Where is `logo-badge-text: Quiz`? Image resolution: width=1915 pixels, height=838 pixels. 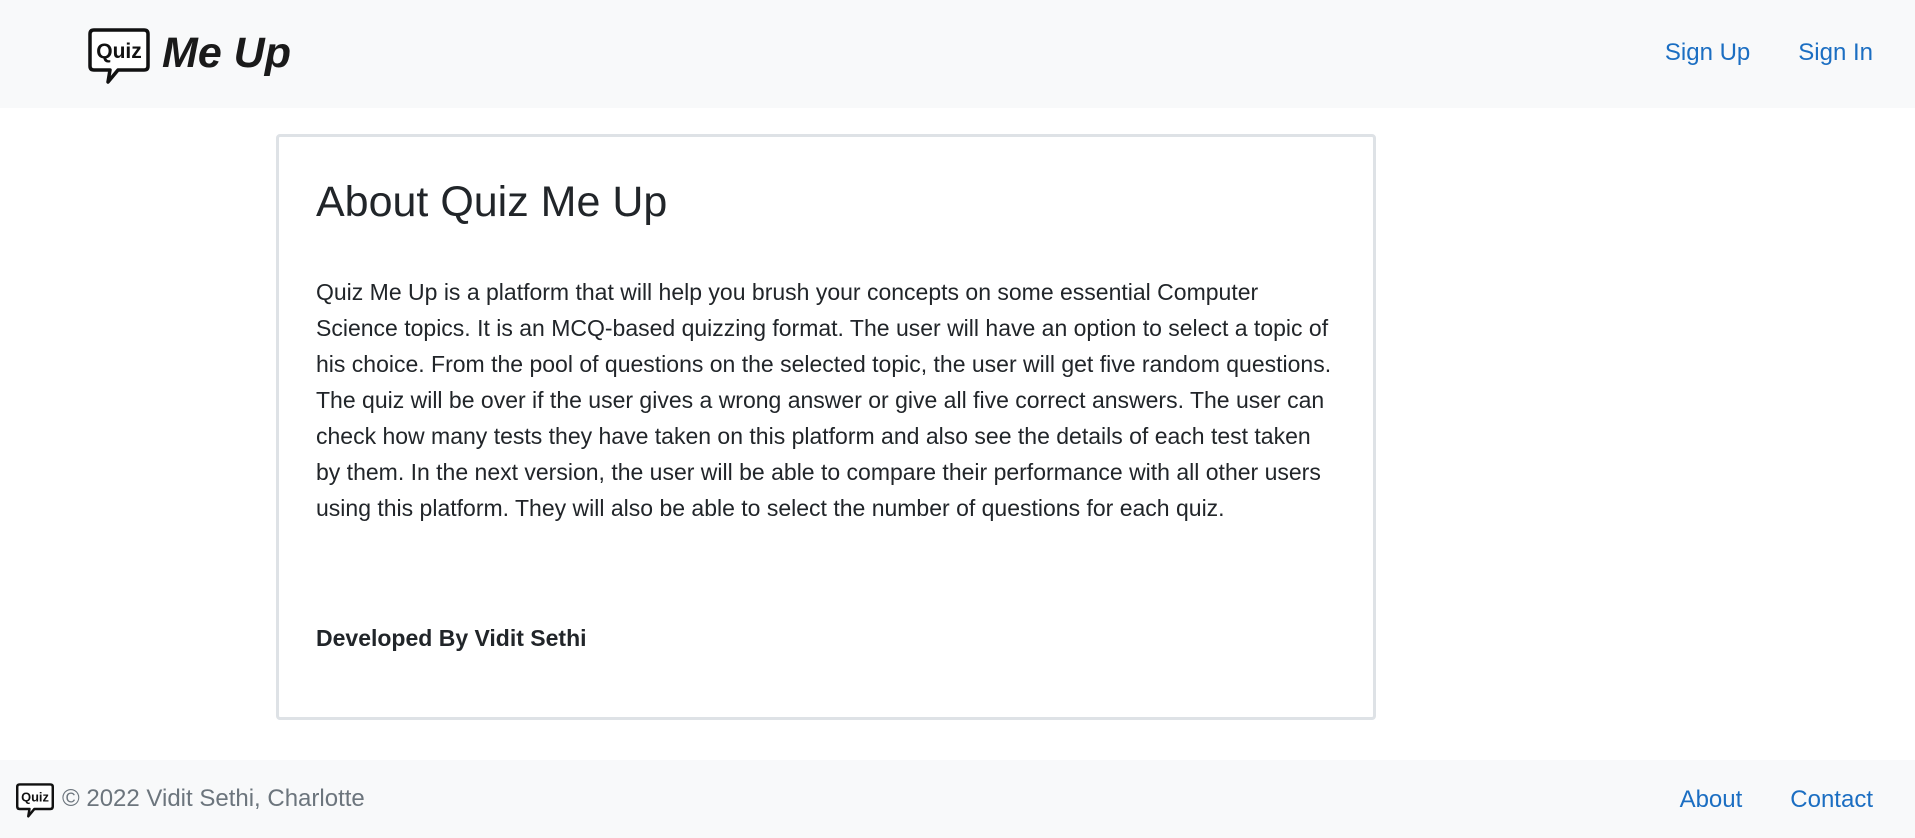
logo-badge-text: Quiz is located at coordinates (119, 51).